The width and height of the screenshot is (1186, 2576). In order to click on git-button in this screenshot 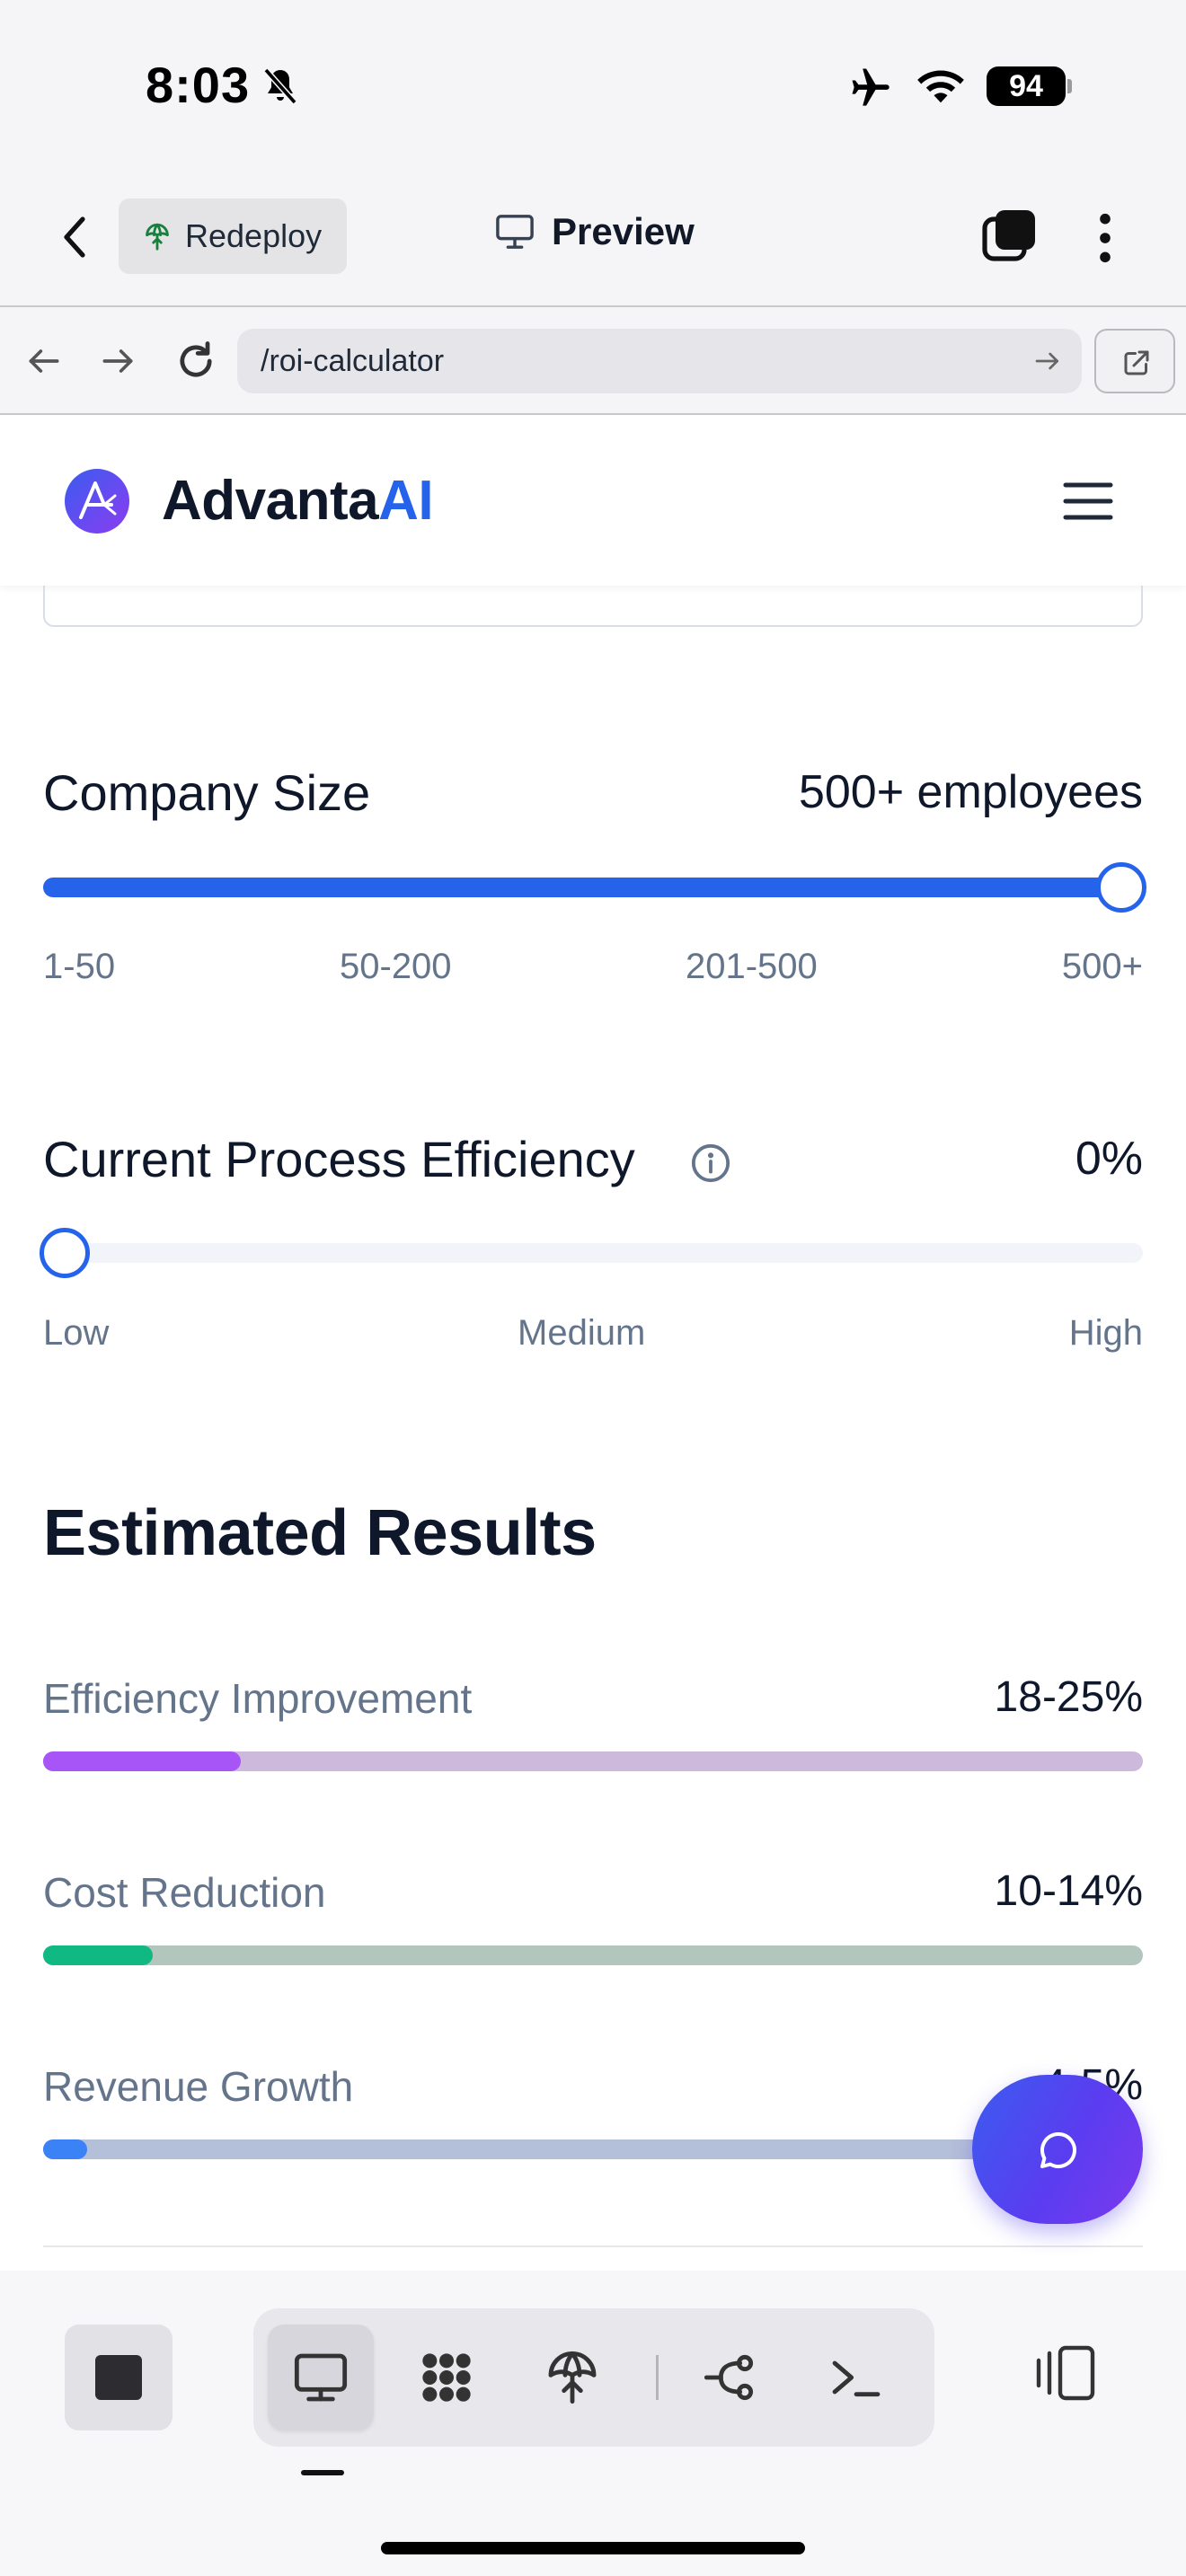, I will do `click(730, 2377)`.